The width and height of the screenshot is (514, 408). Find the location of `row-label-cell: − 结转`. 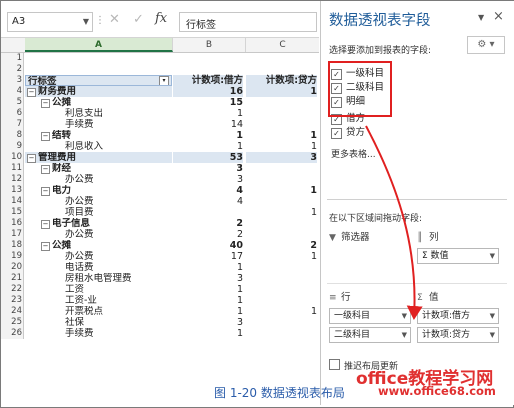

row-label-cell: − 结转 is located at coordinates (98, 135).